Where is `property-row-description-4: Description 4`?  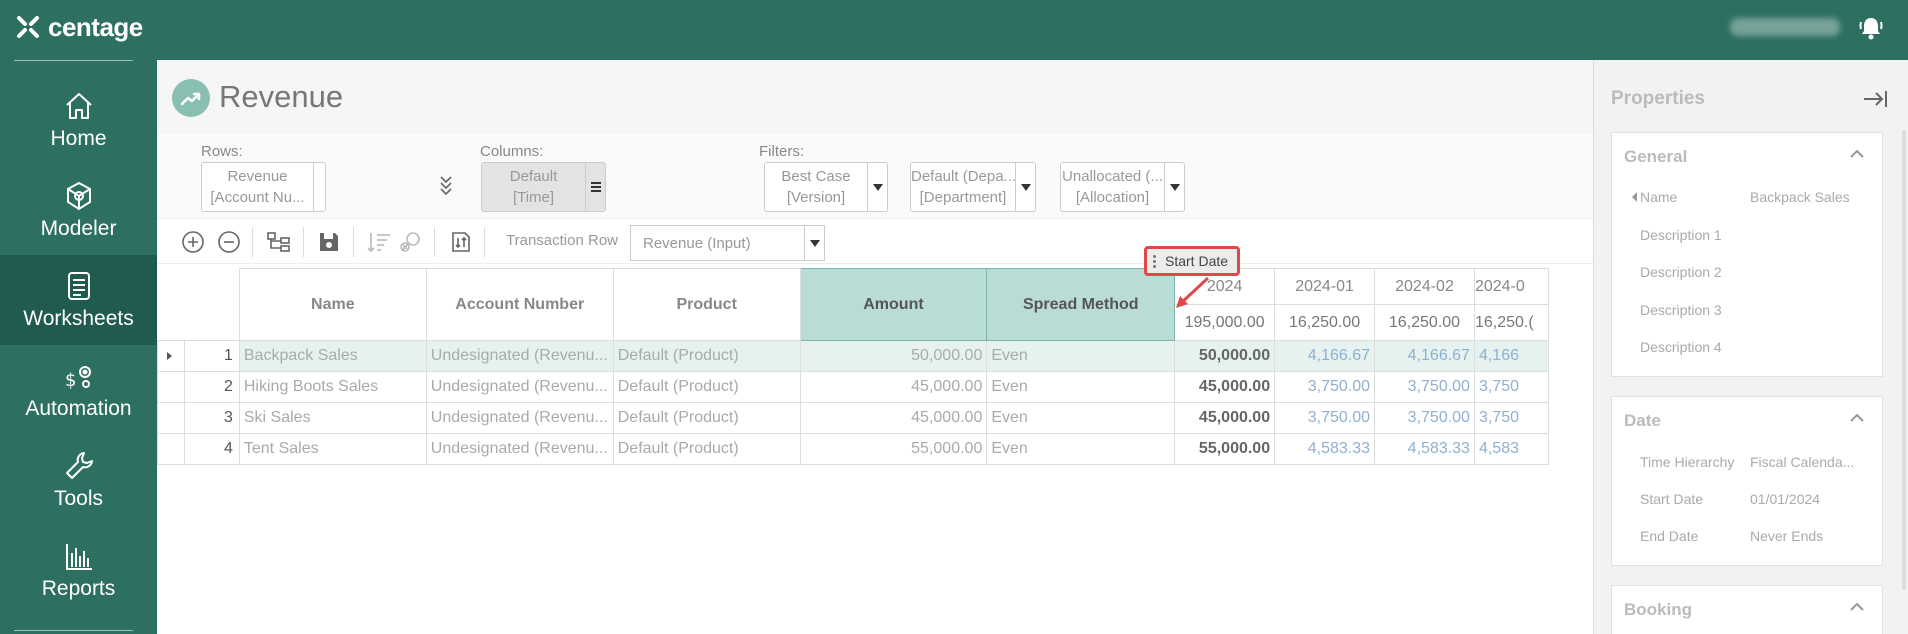
property-row-description-4: Description 4 is located at coordinates (1748, 351).